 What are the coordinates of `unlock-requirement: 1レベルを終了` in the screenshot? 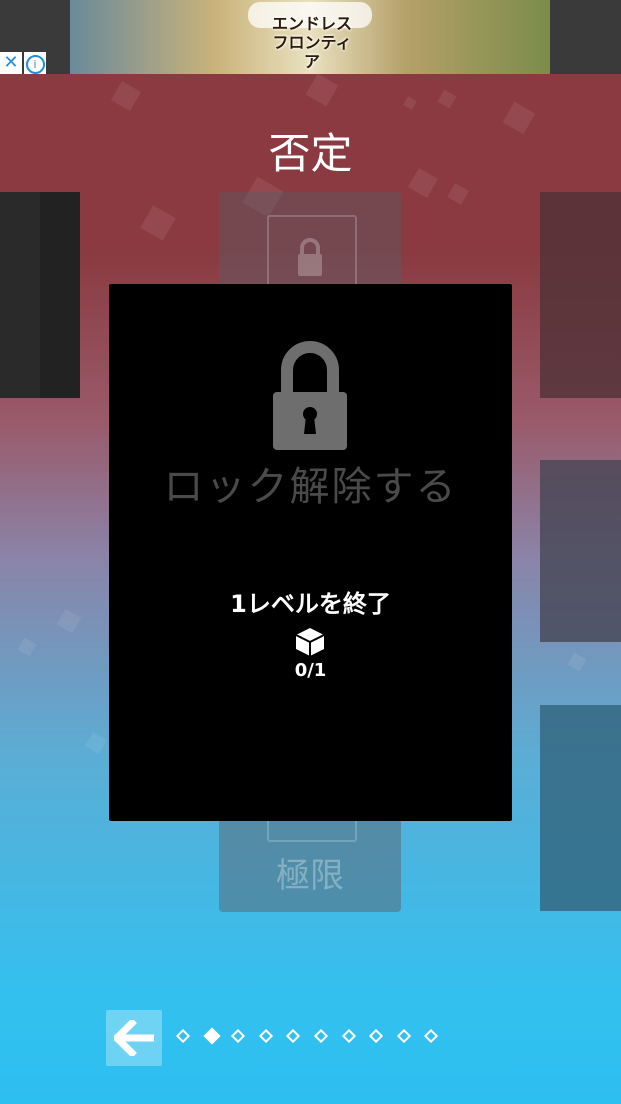 It's located at (310, 604).